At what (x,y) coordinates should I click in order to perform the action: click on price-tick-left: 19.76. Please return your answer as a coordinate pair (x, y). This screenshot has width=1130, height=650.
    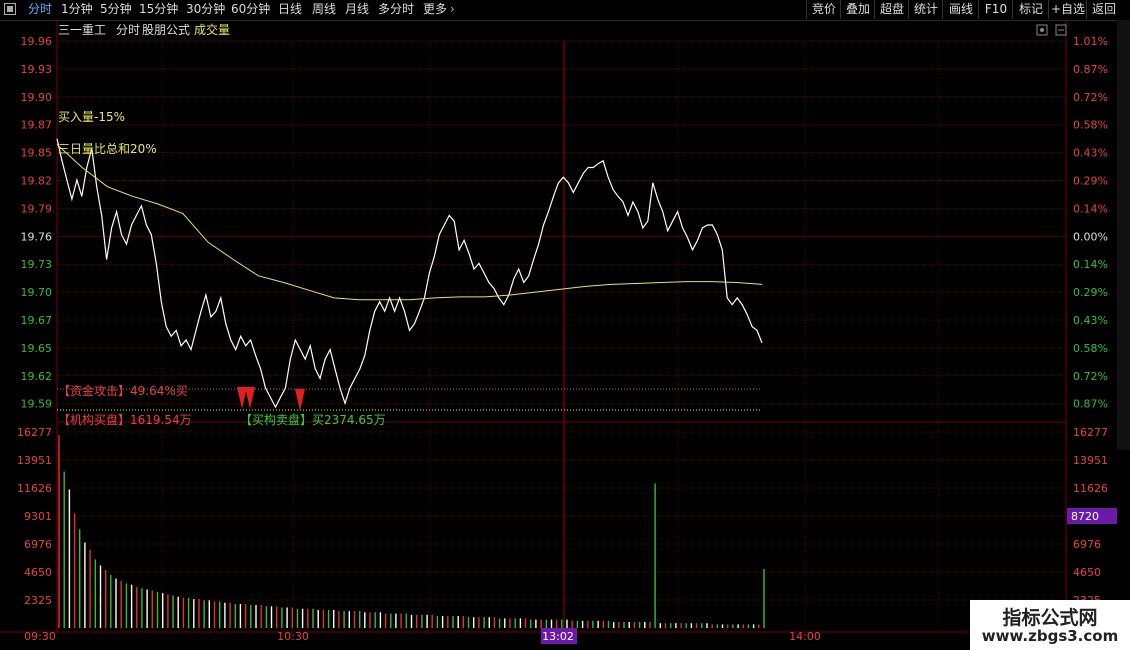
    Looking at the image, I should click on (37, 236).